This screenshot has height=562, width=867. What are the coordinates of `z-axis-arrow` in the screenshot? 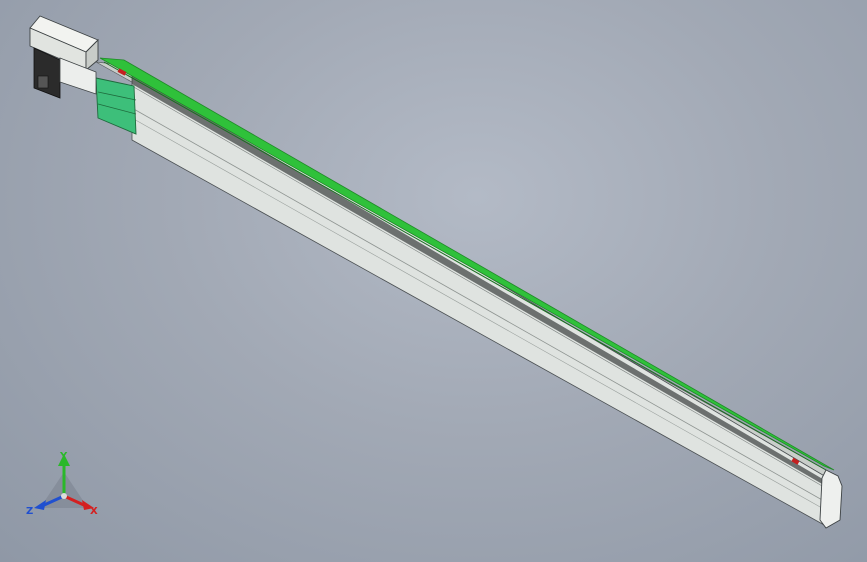 It's located at (40, 505).